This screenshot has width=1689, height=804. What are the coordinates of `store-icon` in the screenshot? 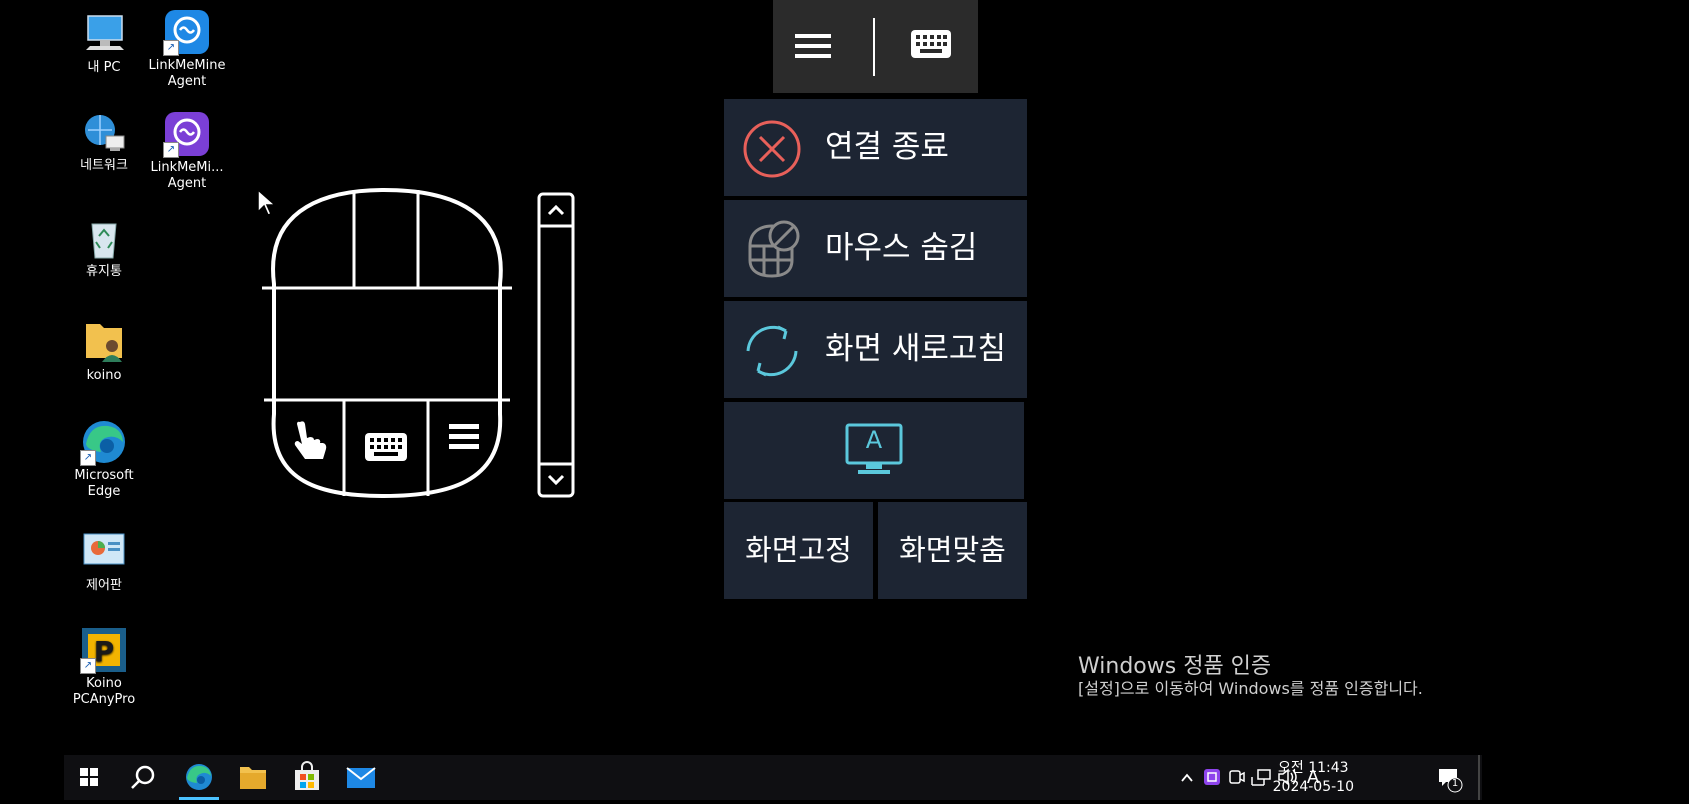 It's located at (307, 775).